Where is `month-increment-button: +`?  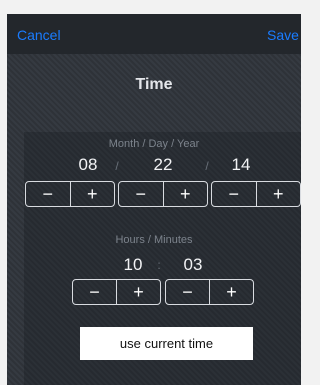
month-increment-button: + is located at coordinates (92, 194).